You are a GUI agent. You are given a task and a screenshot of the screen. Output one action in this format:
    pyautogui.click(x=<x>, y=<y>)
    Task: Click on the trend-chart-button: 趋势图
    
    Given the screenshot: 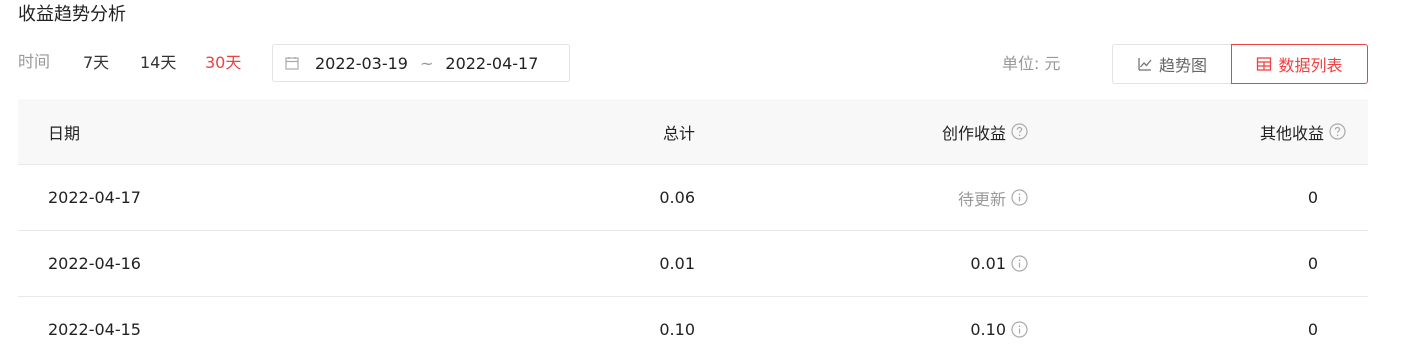 What is the action you would take?
    pyautogui.click(x=1171, y=64)
    